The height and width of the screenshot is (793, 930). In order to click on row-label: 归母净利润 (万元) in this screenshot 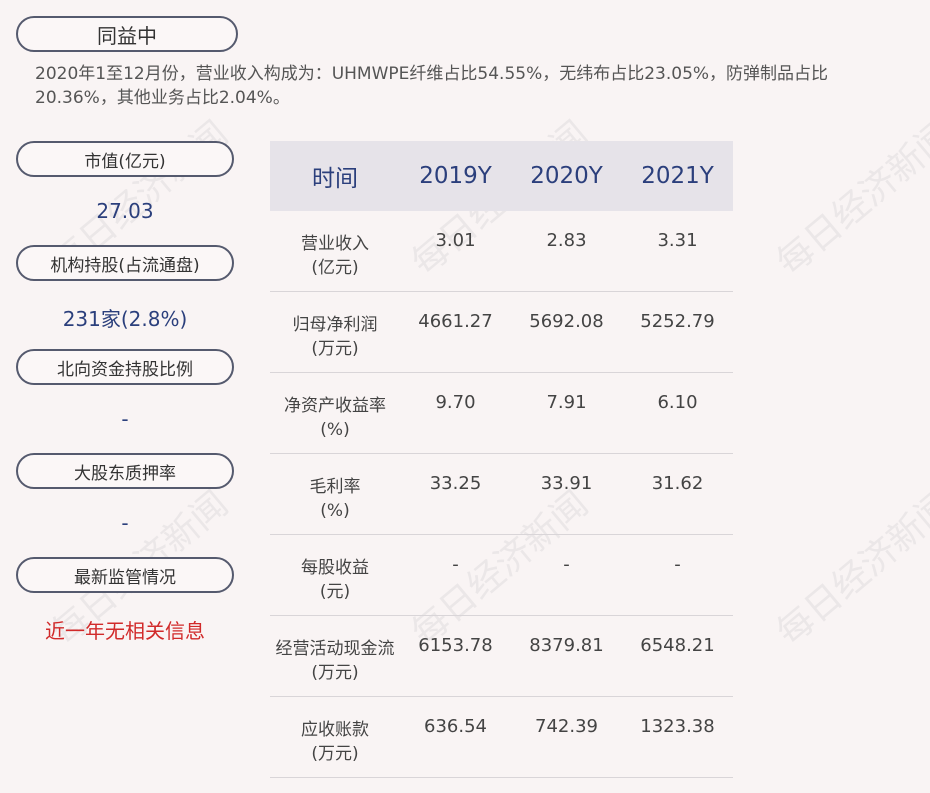, I will do `click(335, 337)`.